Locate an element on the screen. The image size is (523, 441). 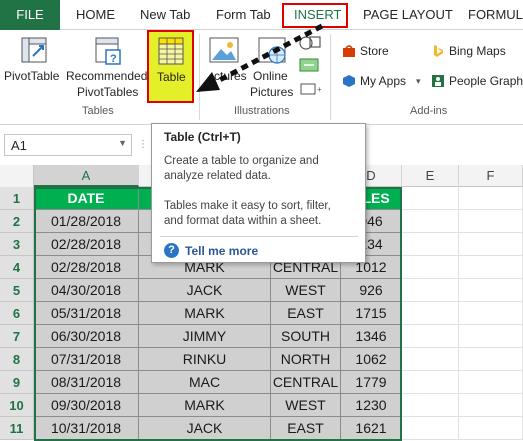
store-label: Store is located at coordinates (374, 51).